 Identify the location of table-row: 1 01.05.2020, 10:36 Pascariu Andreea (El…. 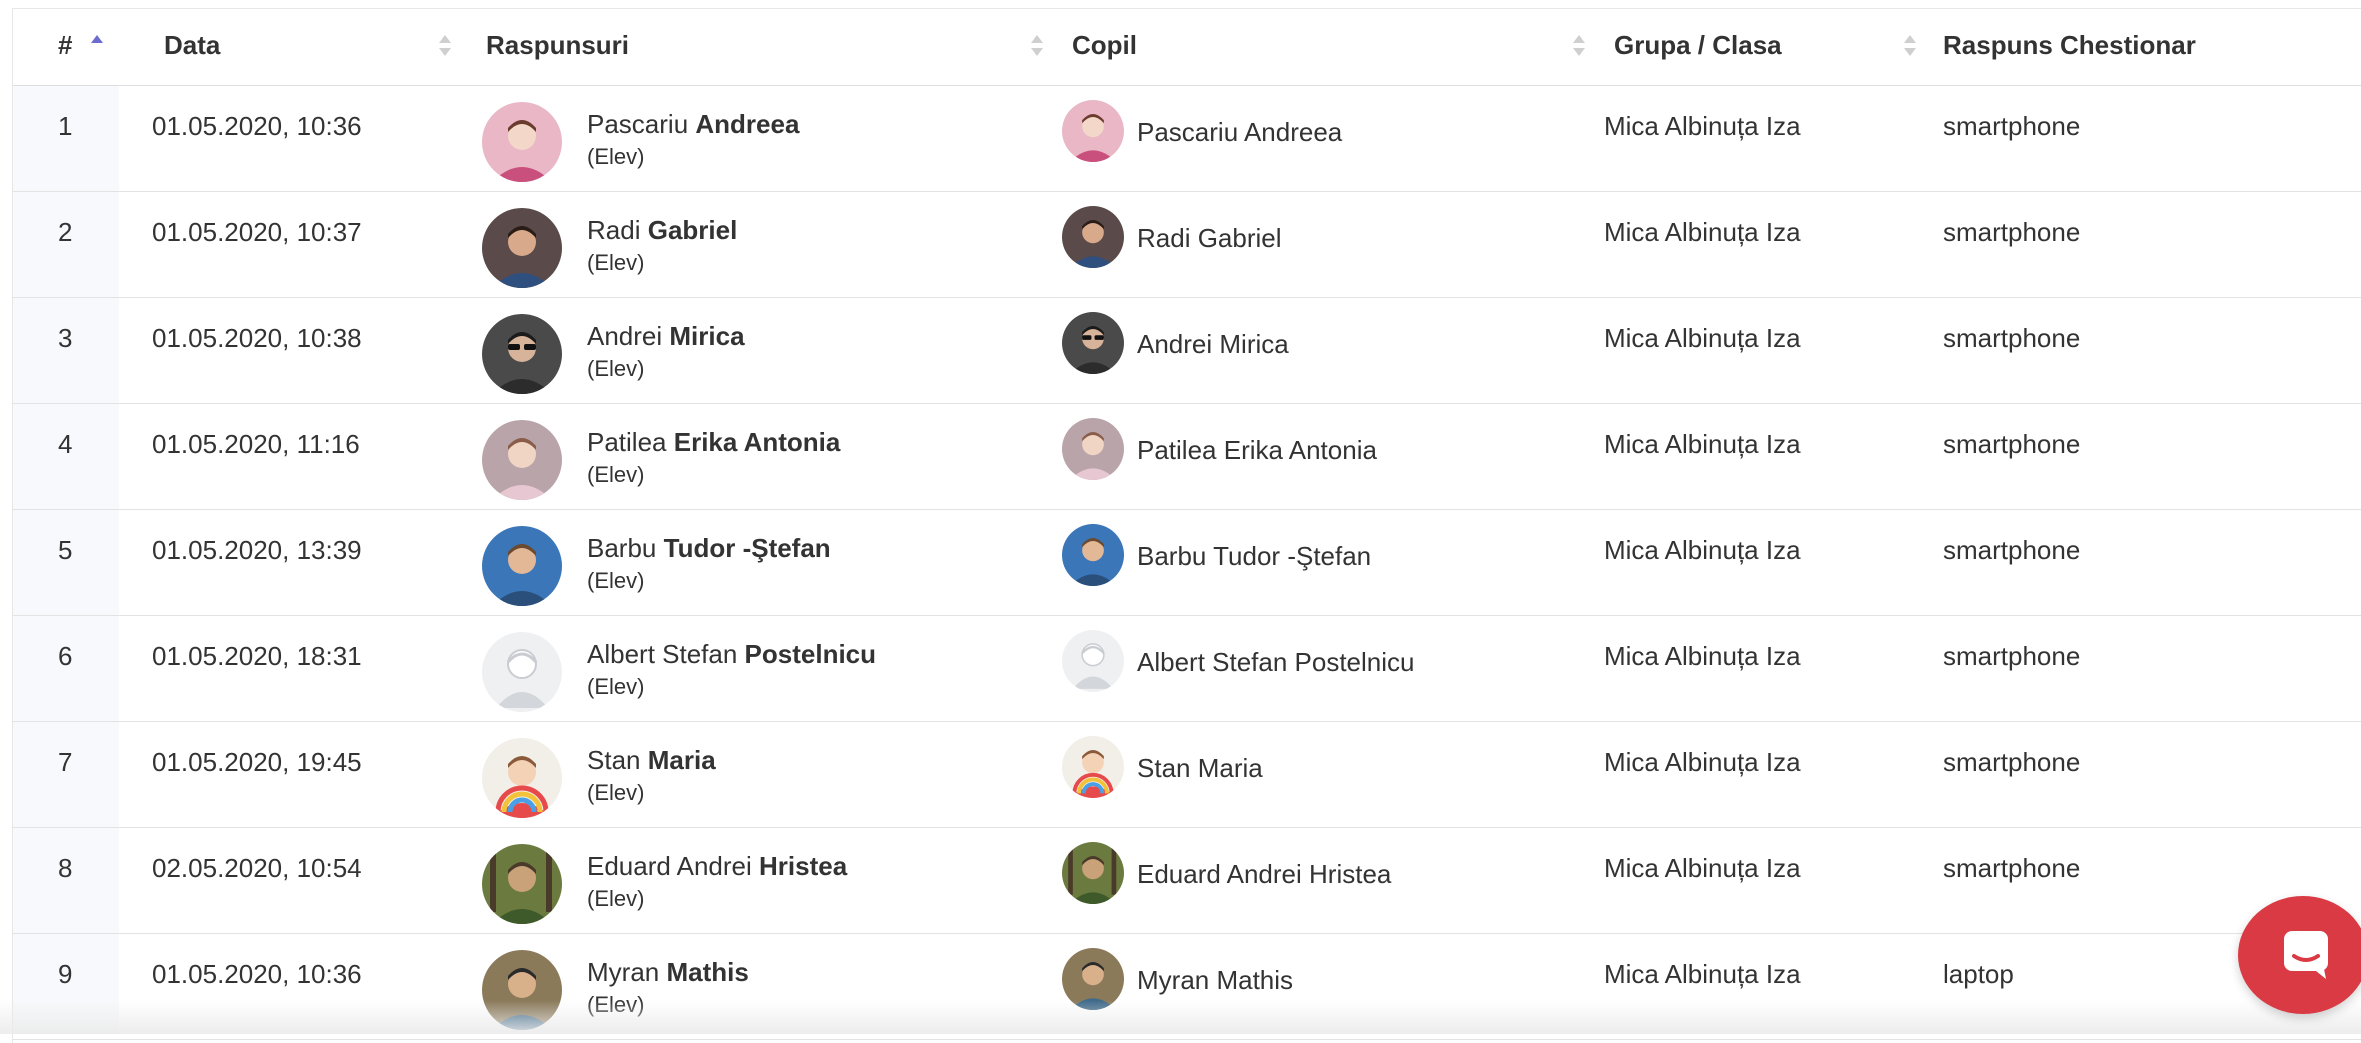
(1187, 138).